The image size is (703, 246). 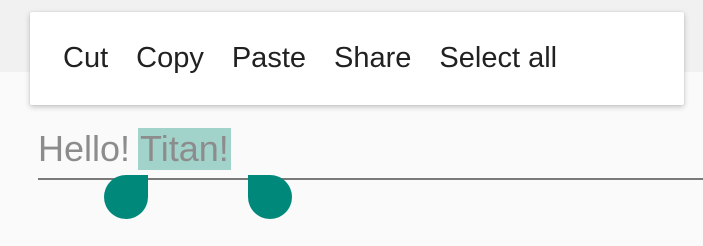 What do you see at coordinates (86, 58) in the screenshot?
I see `cut-button: Cut` at bounding box center [86, 58].